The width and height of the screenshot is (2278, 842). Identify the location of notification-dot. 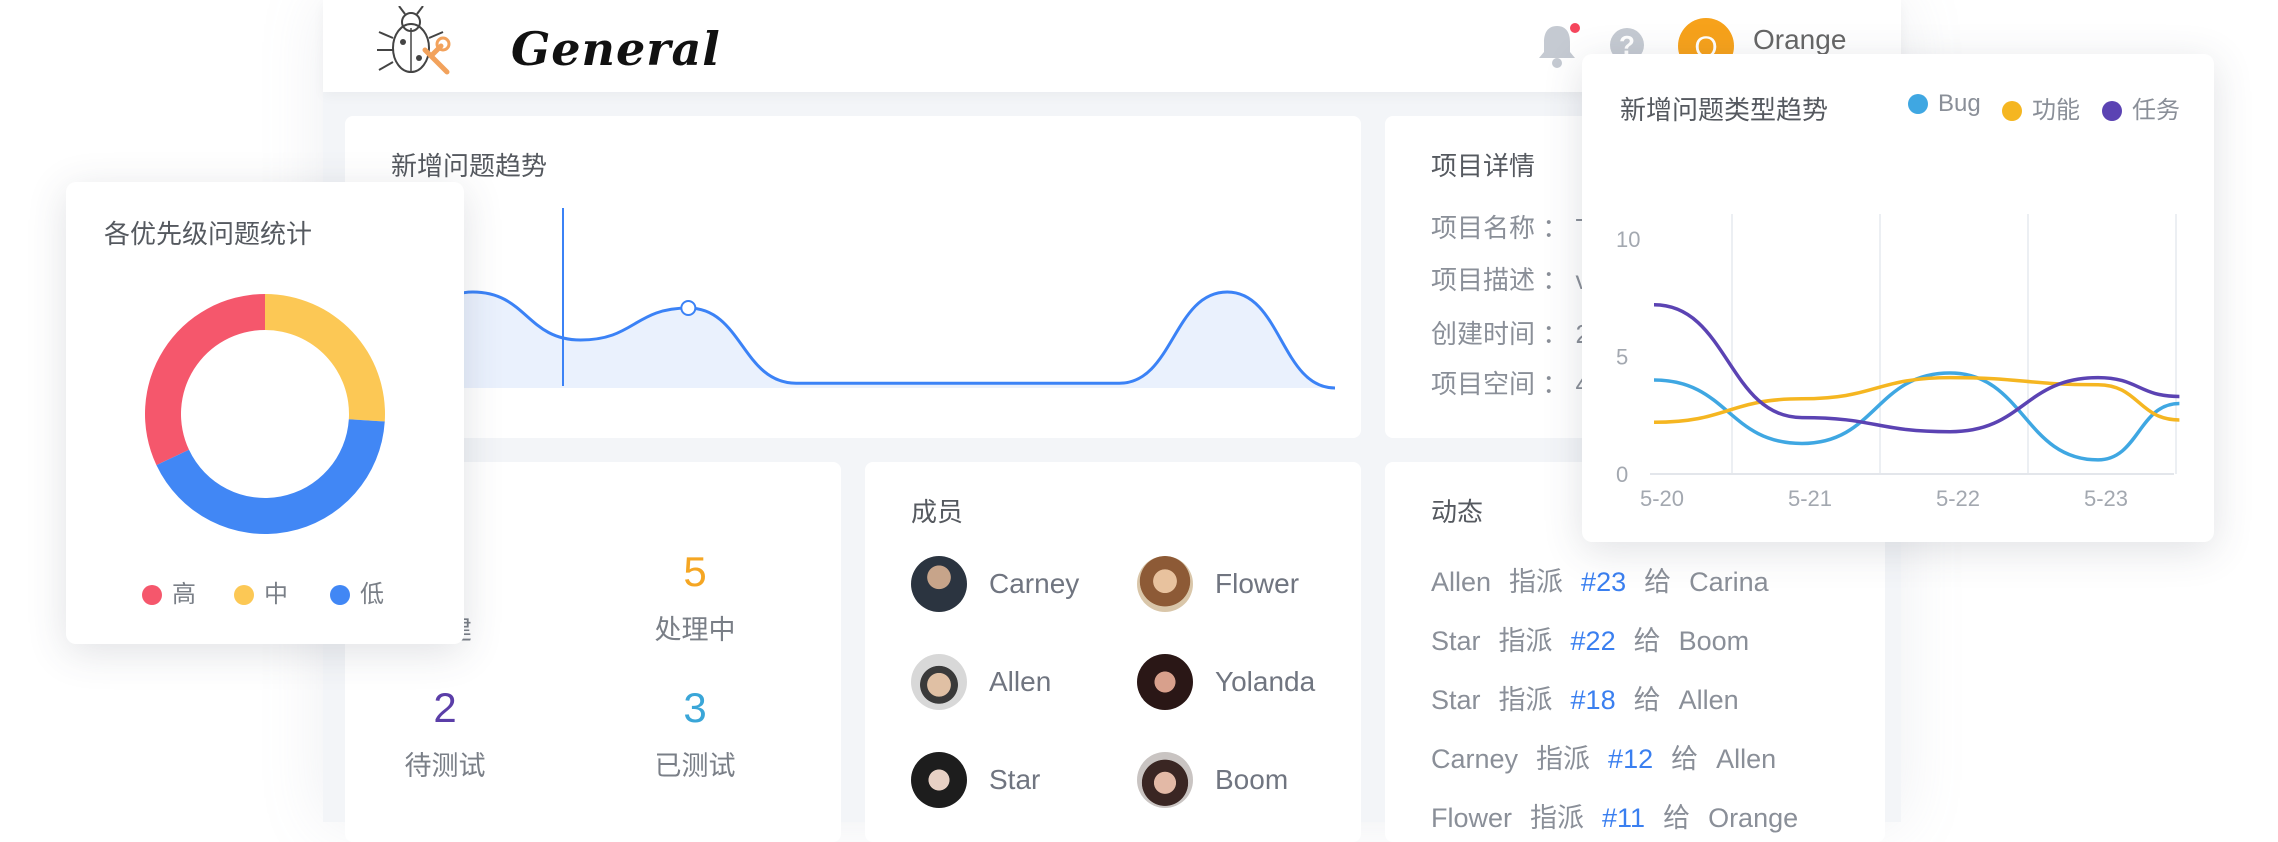
(1575, 28).